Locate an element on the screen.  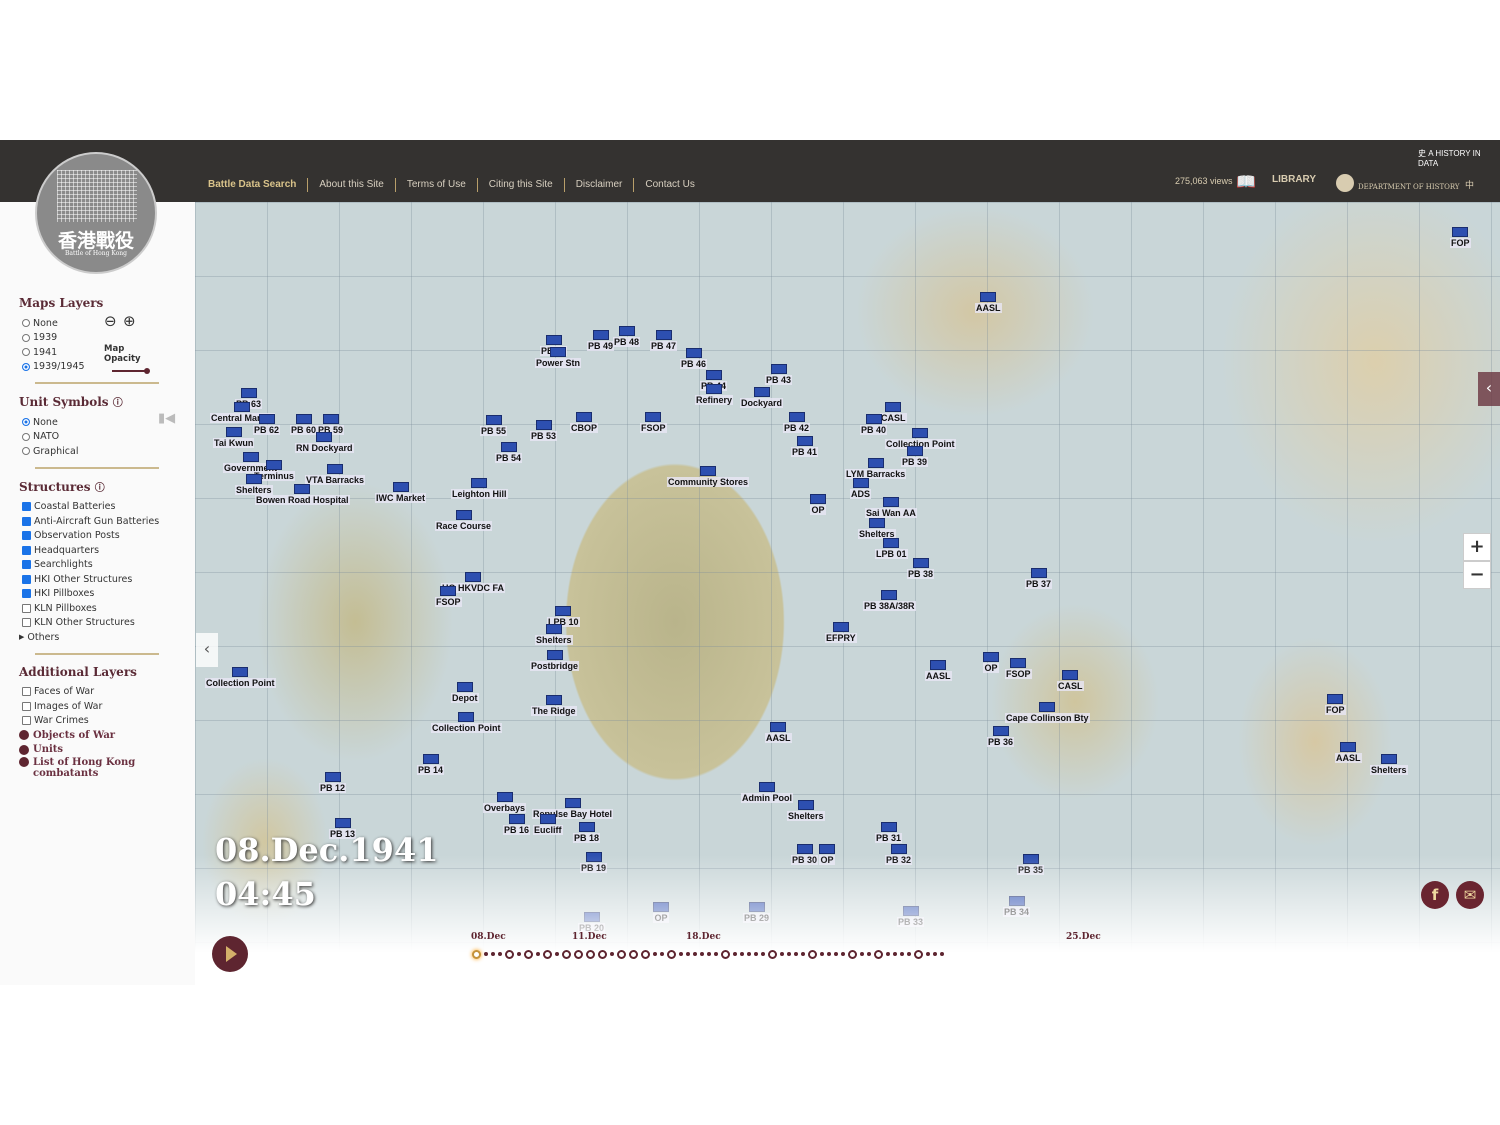
map-opacity-slider is located at coordinates (131, 371).